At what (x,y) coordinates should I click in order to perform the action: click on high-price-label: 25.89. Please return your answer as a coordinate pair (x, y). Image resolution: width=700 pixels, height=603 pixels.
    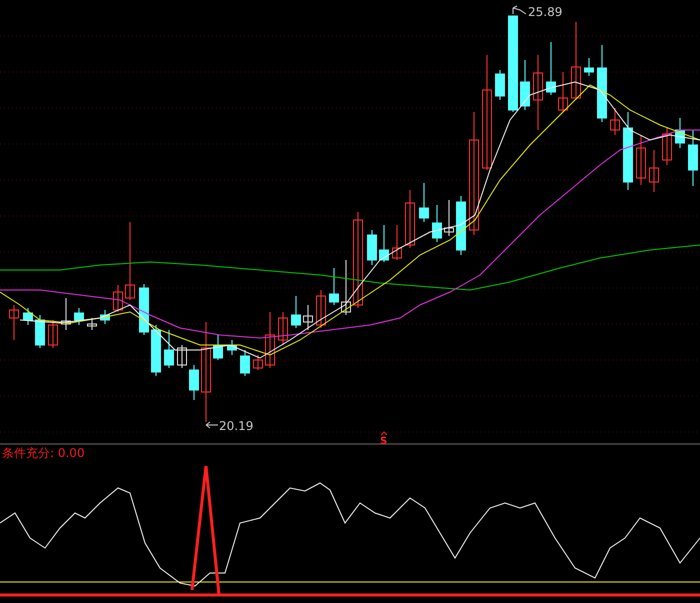
    Looking at the image, I should click on (545, 12).